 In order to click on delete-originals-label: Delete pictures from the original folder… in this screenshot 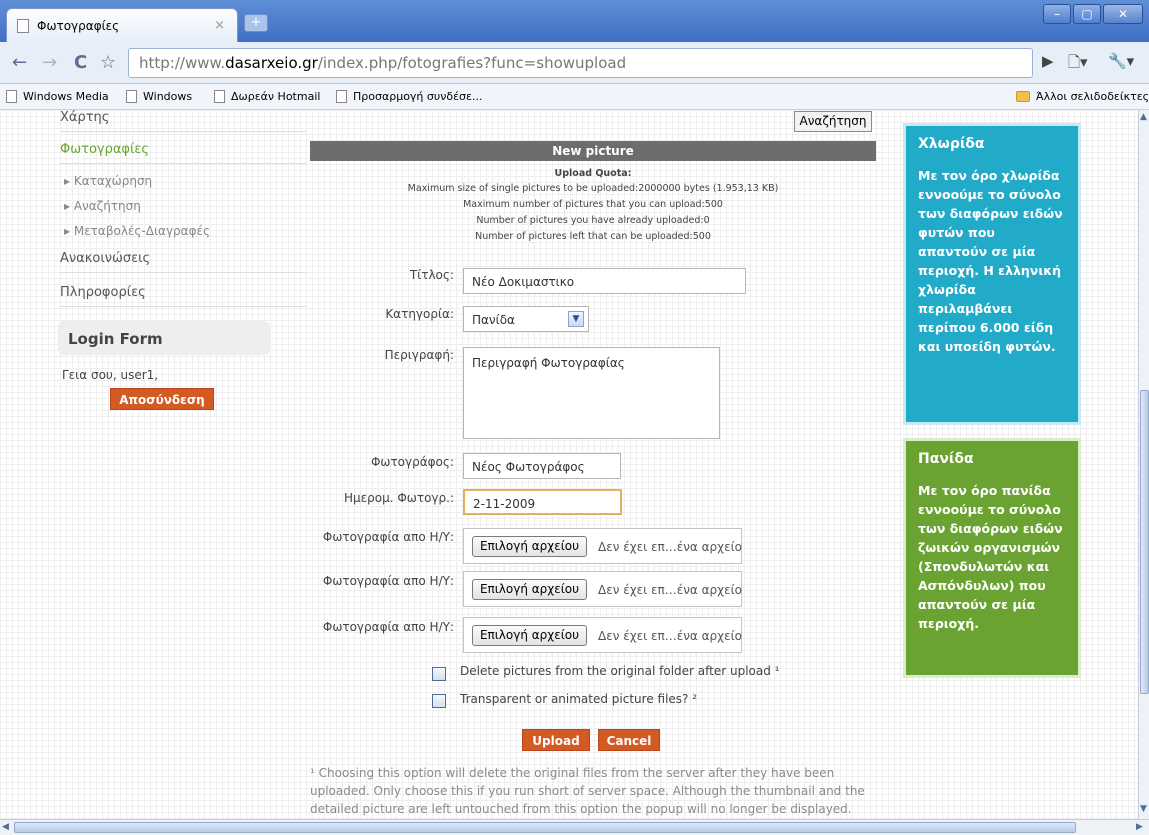, I will do `click(620, 671)`.